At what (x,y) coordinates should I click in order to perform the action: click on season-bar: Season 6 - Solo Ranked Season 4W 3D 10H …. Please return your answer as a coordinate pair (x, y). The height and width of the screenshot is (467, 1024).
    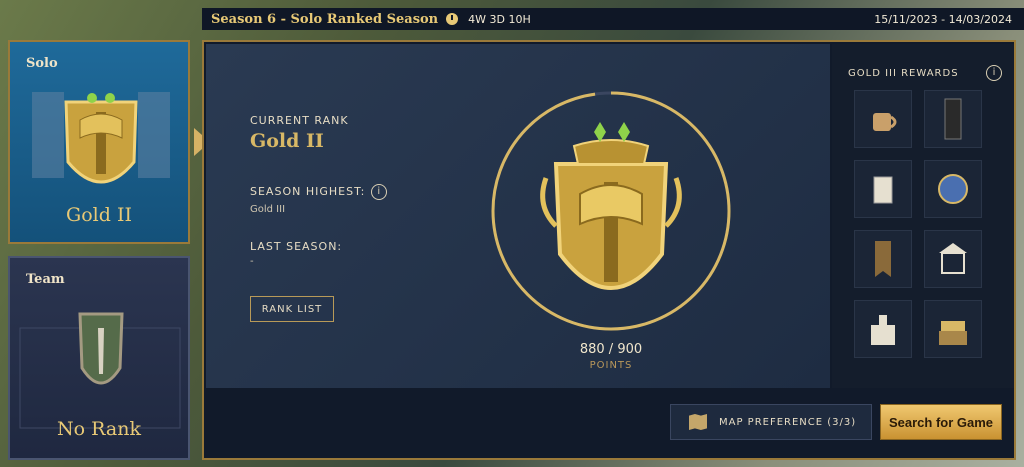
    Looking at the image, I should click on (613, 19).